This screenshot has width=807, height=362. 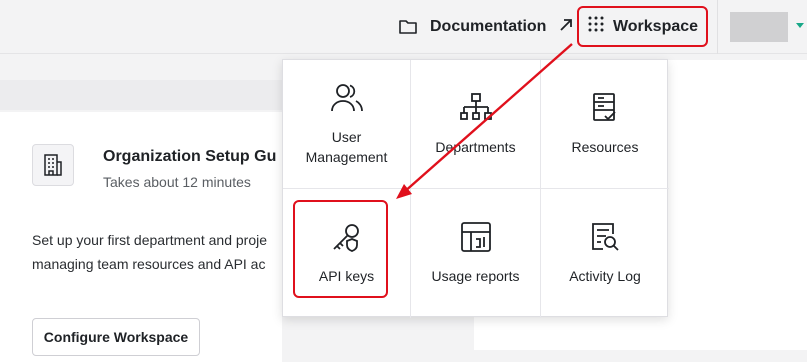 I want to click on external-link-arrow-icon, so click(x=568, y=27).